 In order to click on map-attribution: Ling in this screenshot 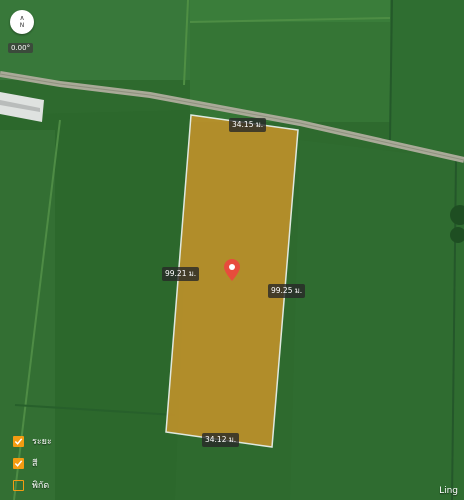, I will do `click(448, 491)`.